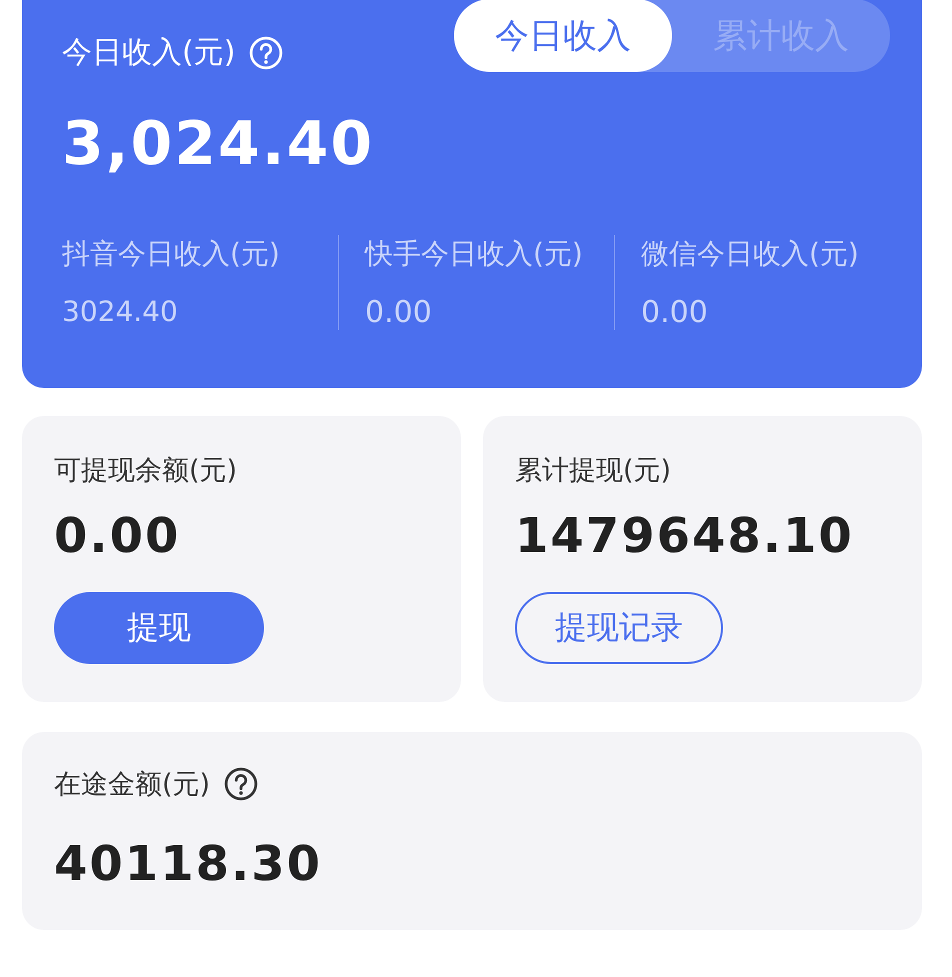 The width and height of the screenshot is (952, 977). Describe the element at coordinates (563, 36) in the screenshot. I see `toggle-tab: 今日收入` at that location.